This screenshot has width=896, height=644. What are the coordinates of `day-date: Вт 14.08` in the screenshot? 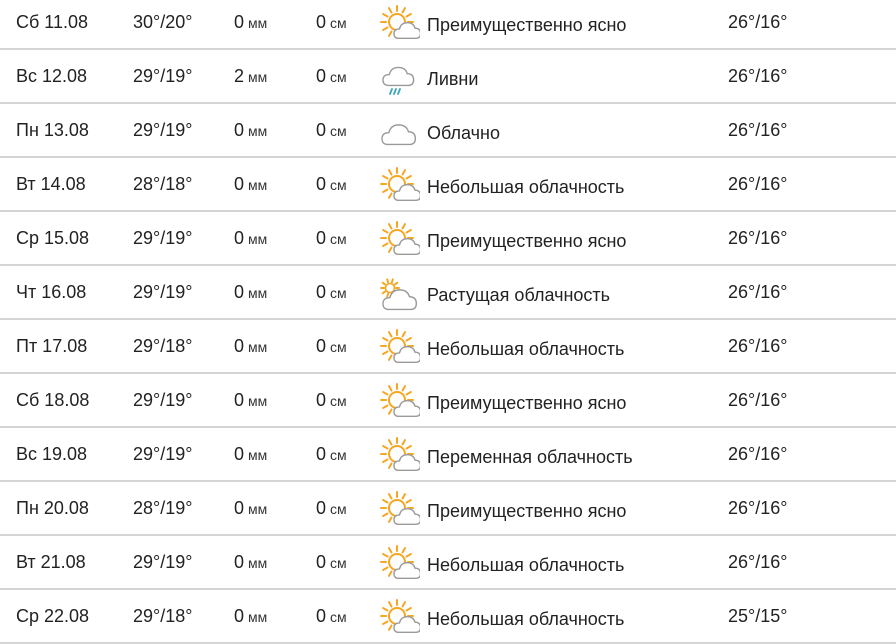 It's located at (51, 184).